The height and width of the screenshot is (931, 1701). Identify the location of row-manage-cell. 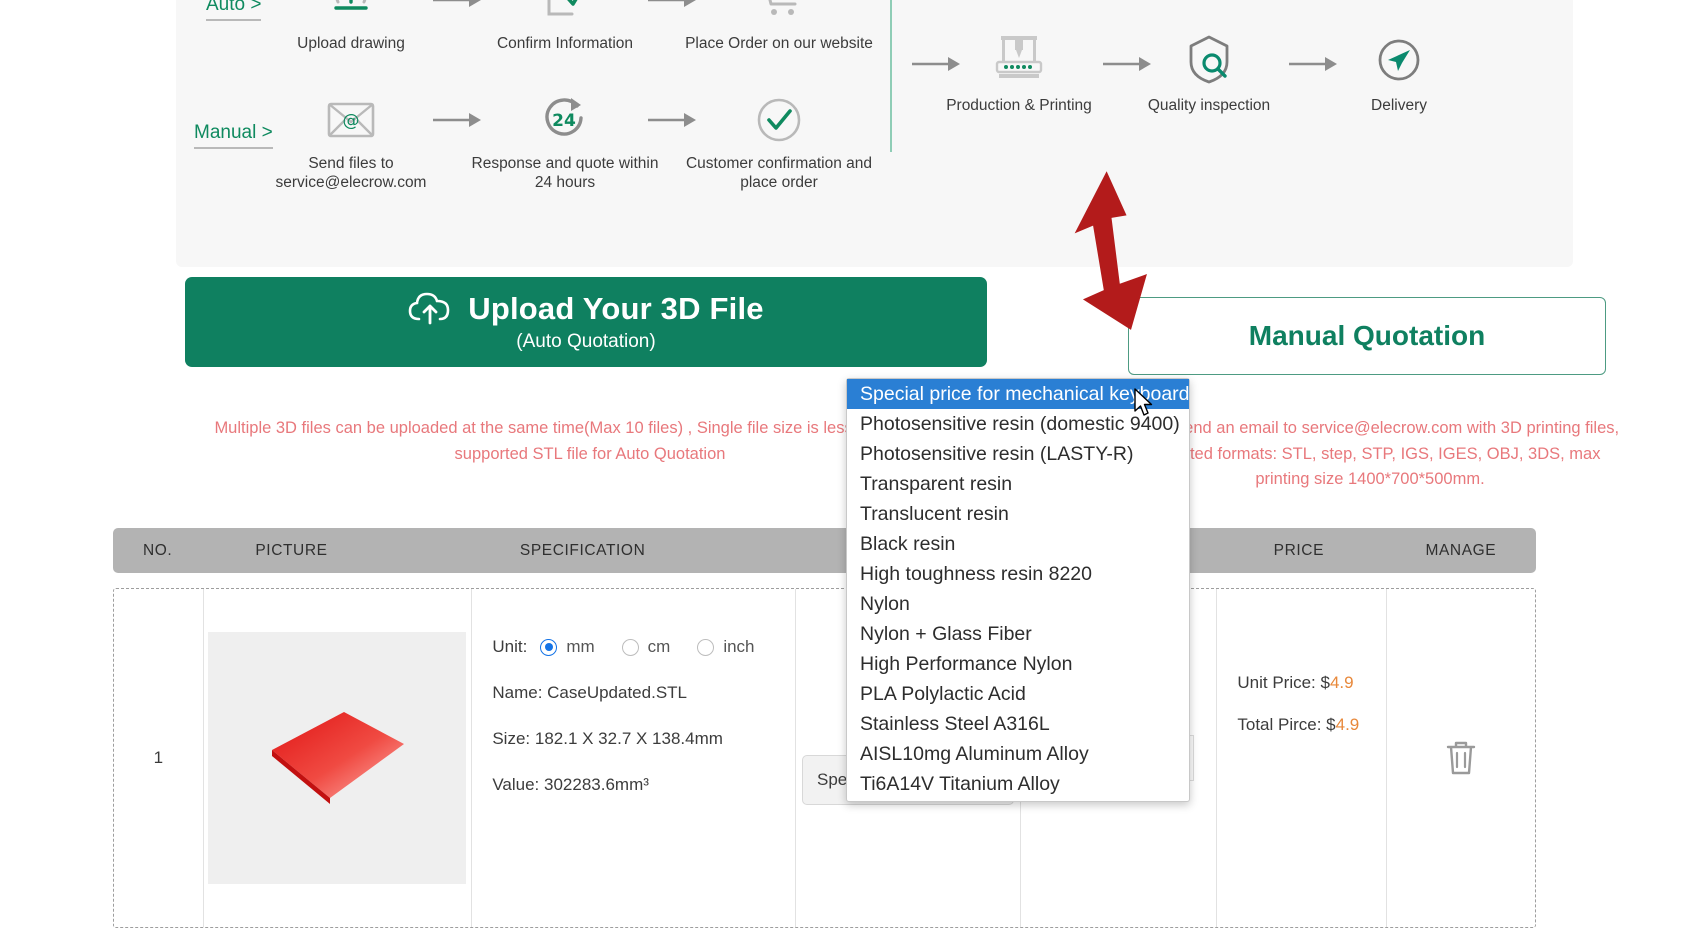
(1460, 758).